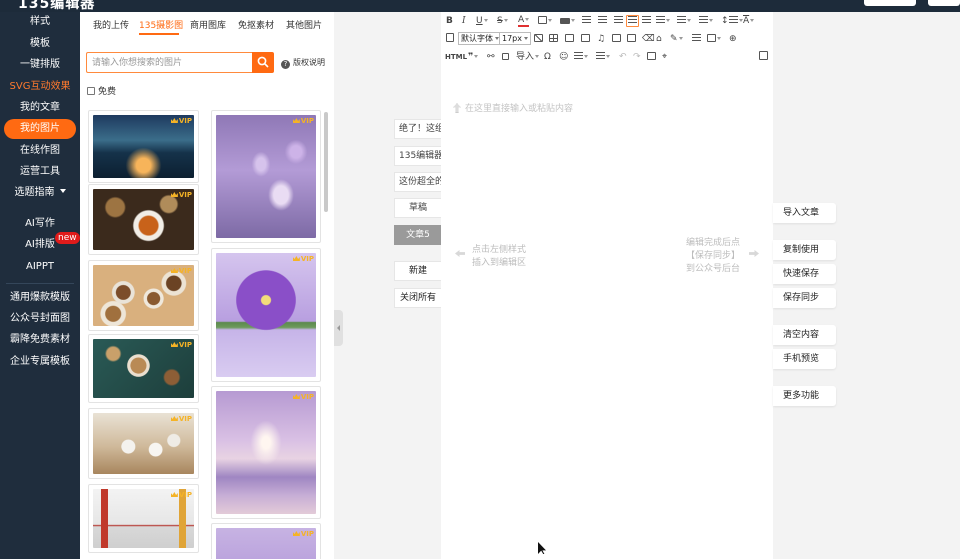 The width and height of the screenshot is (960, 559). I want to click on article-item: 这份超全的, so click(417, 182).